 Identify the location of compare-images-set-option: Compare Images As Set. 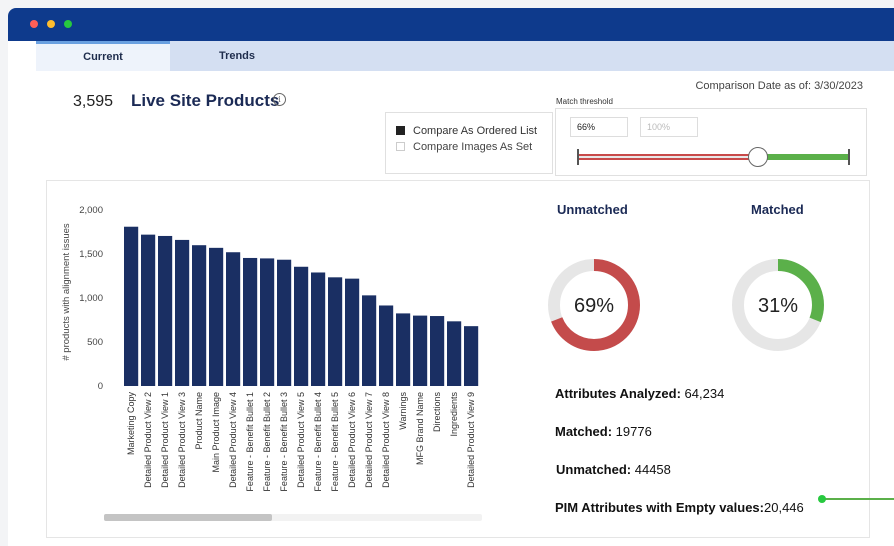
(464, 147).